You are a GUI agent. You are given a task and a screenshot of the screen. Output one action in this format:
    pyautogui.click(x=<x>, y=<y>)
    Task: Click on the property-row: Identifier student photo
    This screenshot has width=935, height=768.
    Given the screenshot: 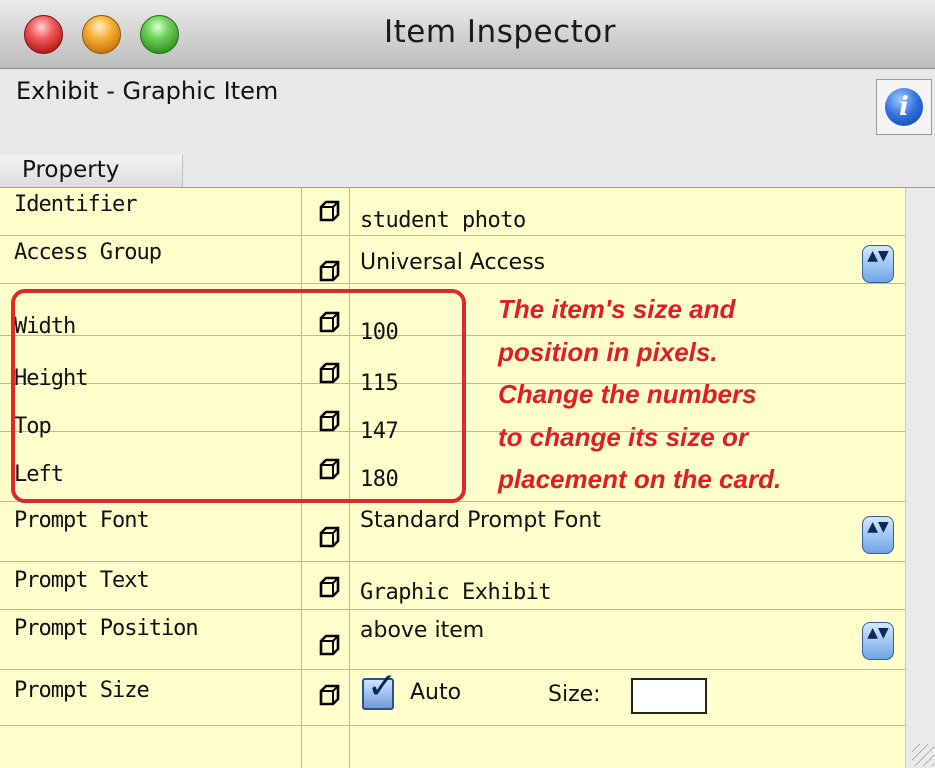 What is the action you would take?
    pyautogui.click(x=452, y=212)
    